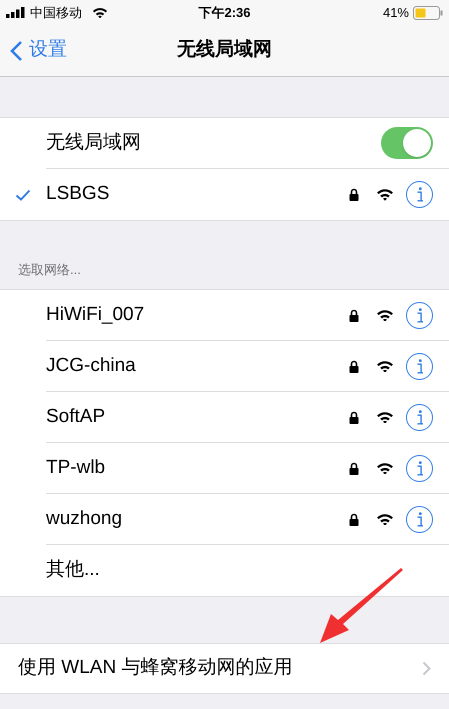 Image resolution: width=449 pixels, height=709 pixels. Describe the element at coordinates (395, 13) in the screenshot. I see `battery-percentage: 41%` at that location.